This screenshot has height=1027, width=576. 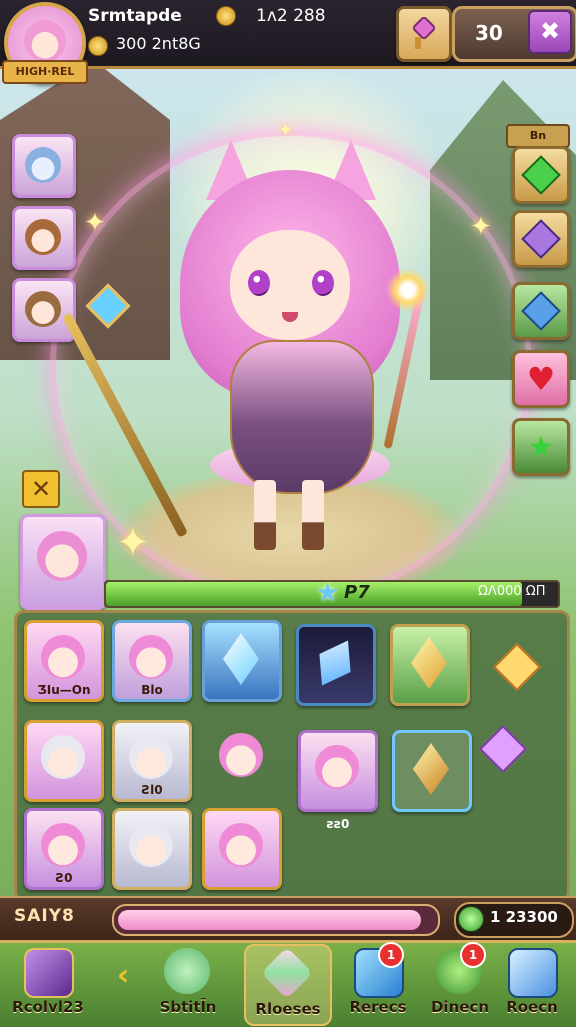 What do you see at coordinates (64, 878) in the screenshot?
I see `card-label: Ƨ0` at bounding box center [64, 878].